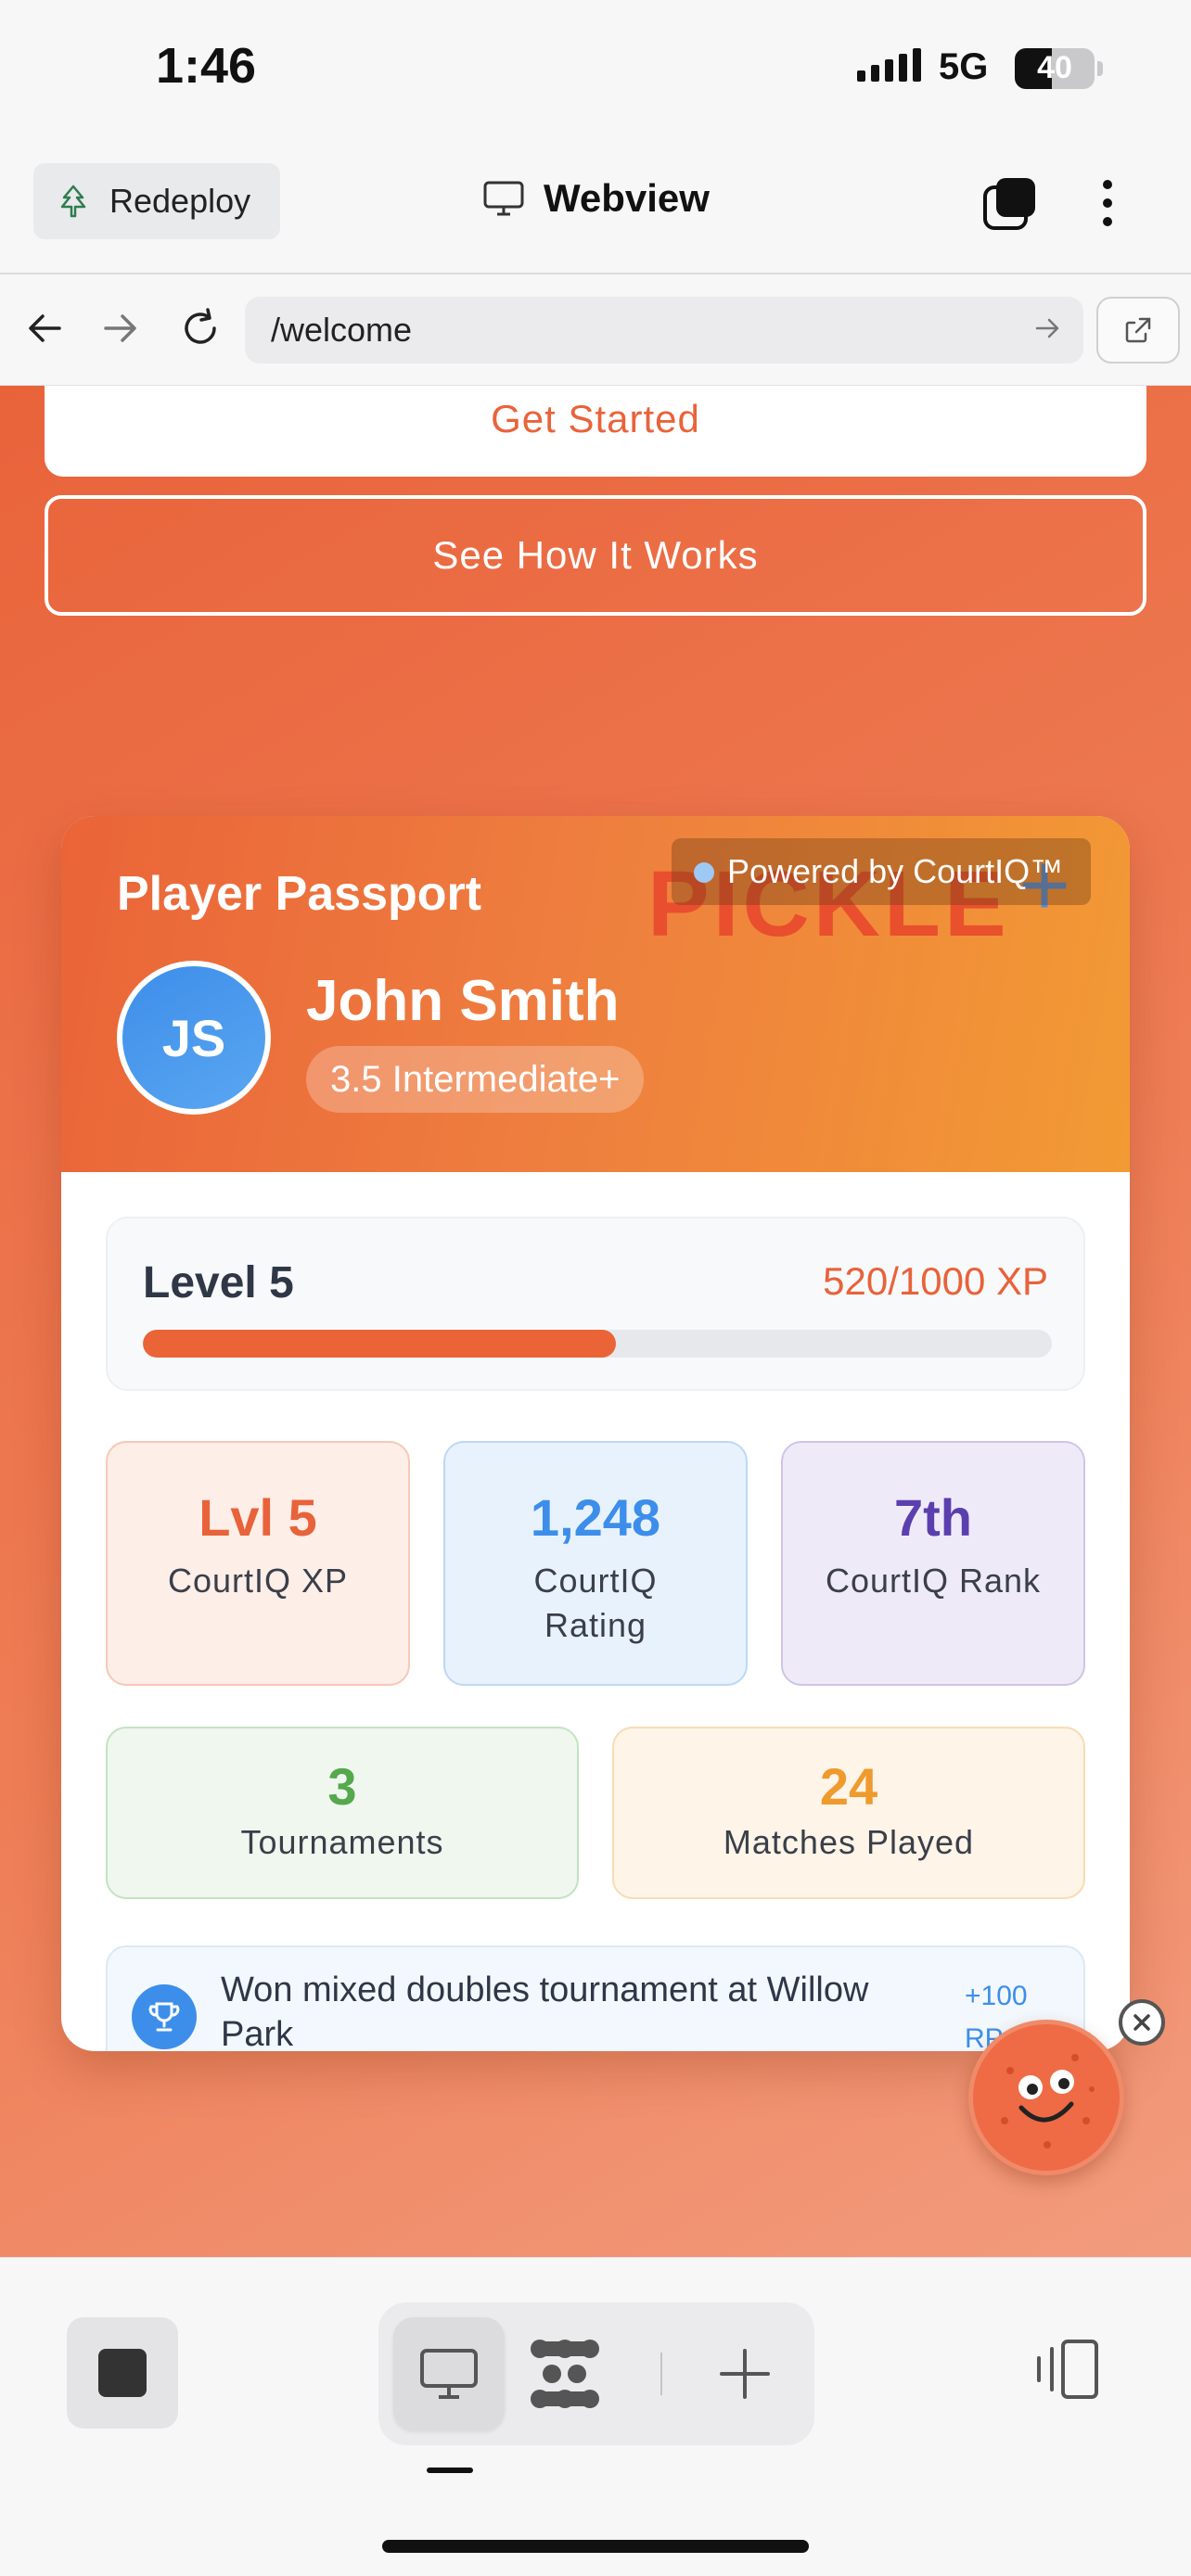 The image size is (1191, 2576). I want to click on webview-label: Webview, so click(627, 198).